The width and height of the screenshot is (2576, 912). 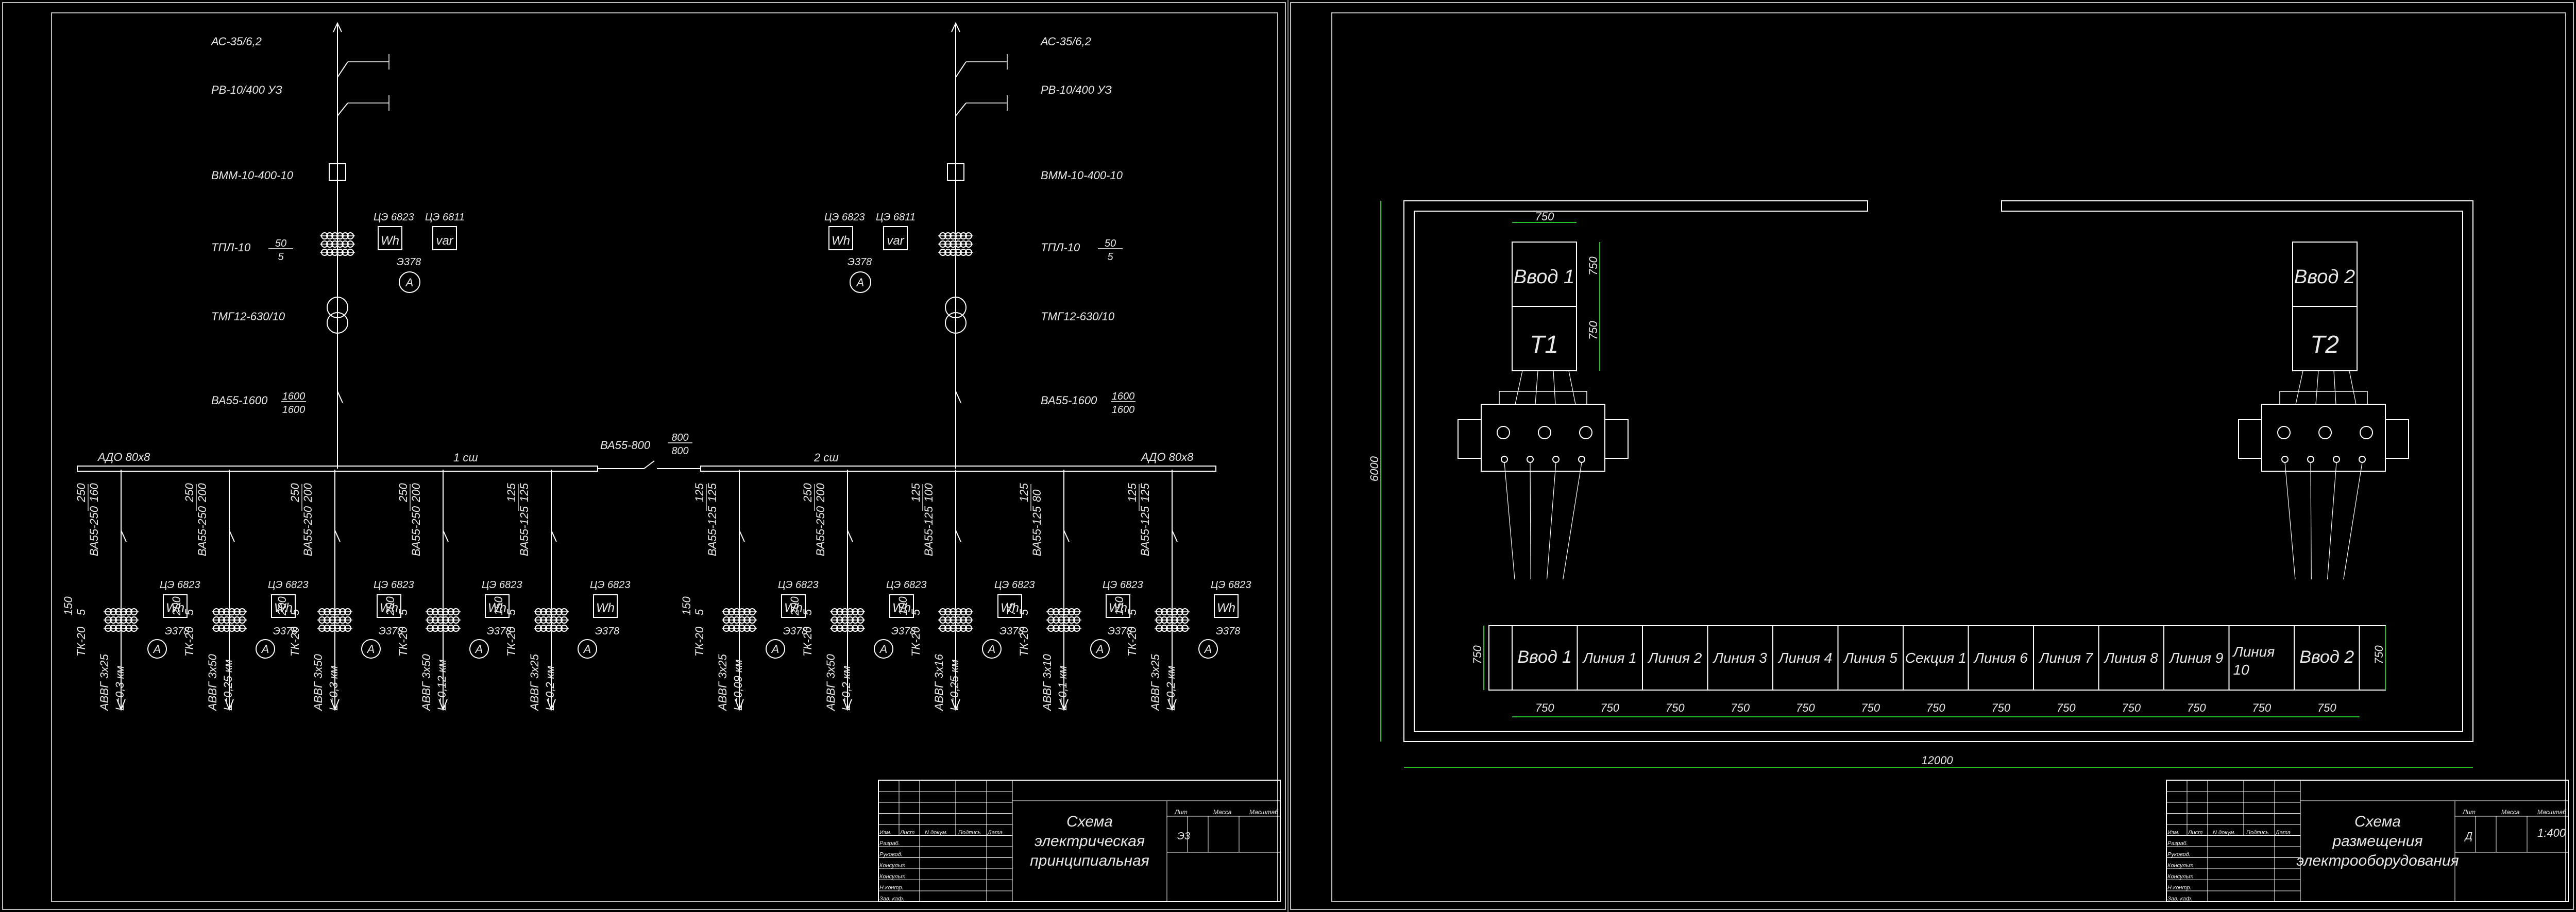 What do you see at coordinates (2327, 657) in the screenshot?
I see `panel-label: Ввод 2` at bounding box center [2327, 657].